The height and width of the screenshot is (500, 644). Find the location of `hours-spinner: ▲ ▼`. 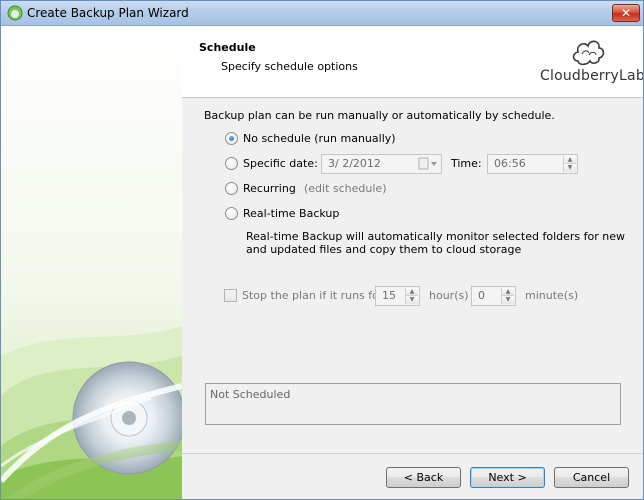

hours-spinner: ▲ ▼ is located at coordinates (411, 296).